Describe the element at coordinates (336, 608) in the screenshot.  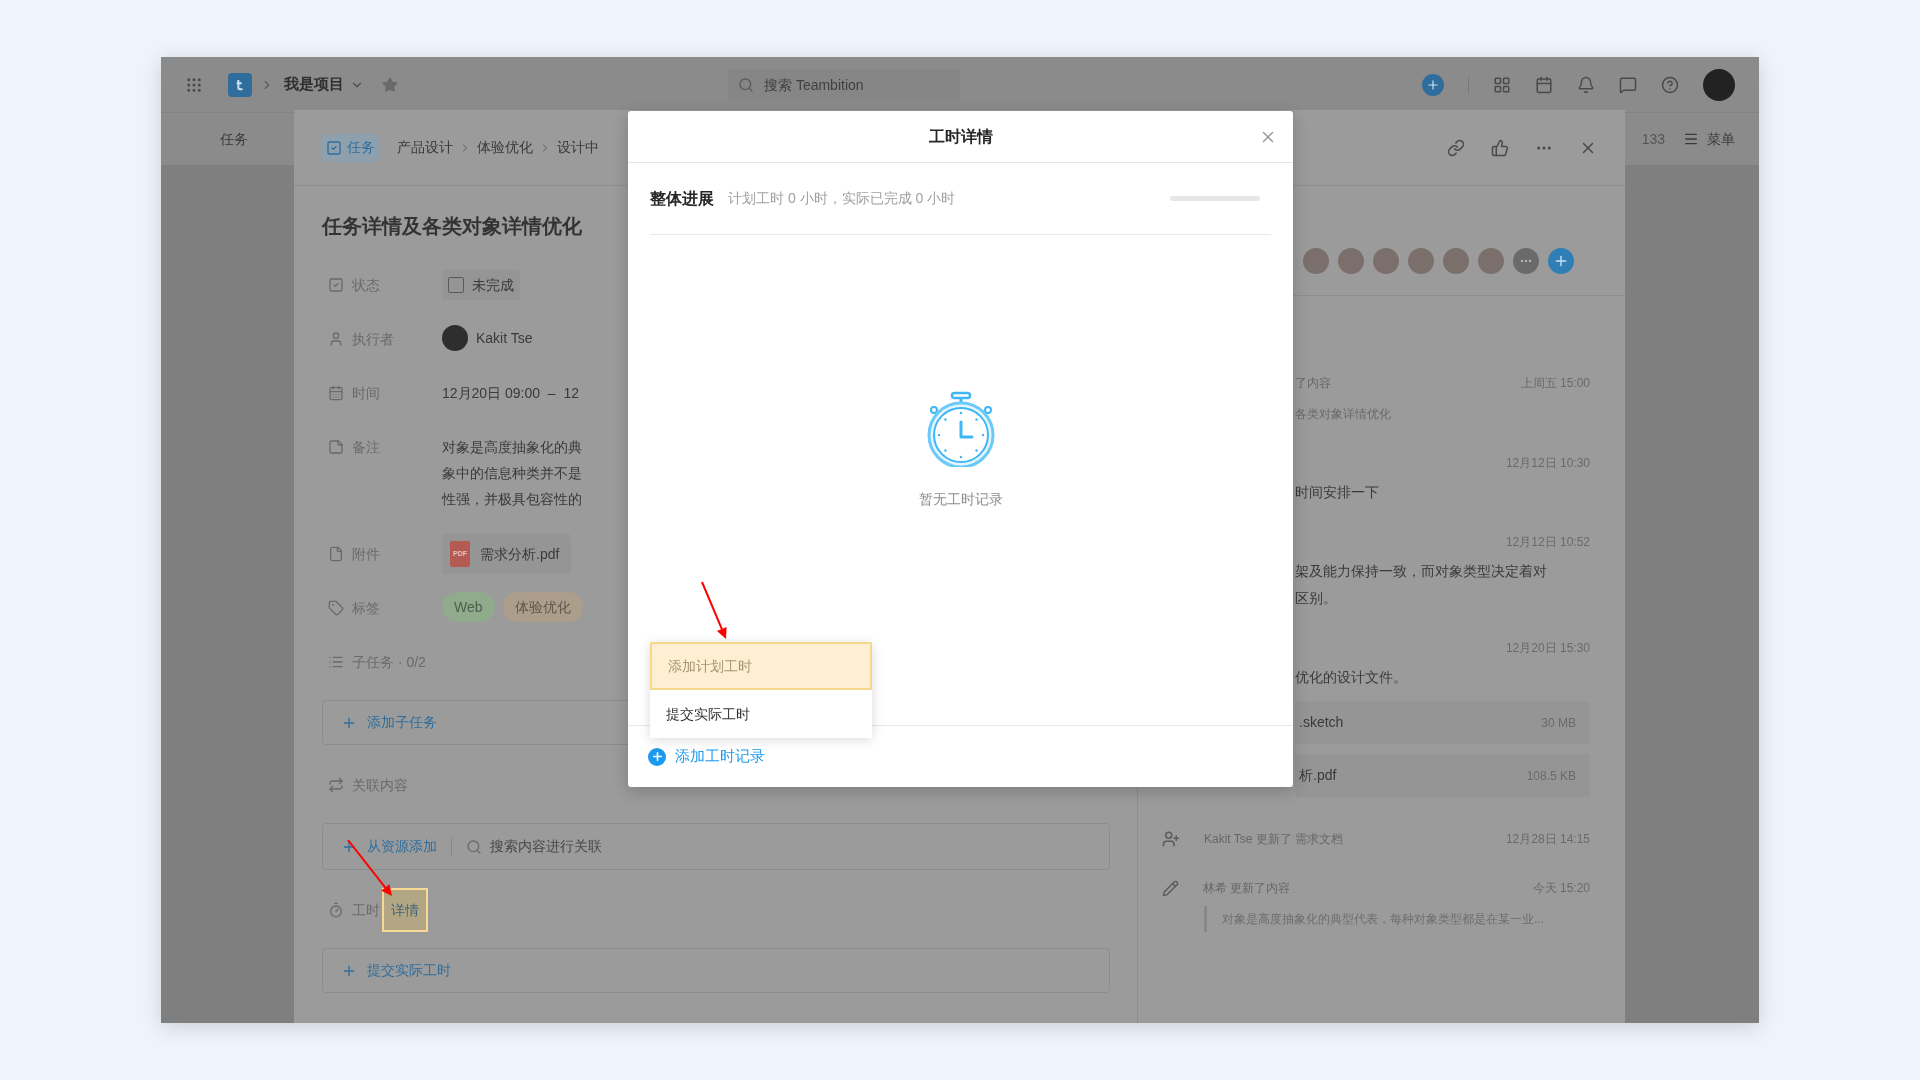
I see `tag-icon` at that location.